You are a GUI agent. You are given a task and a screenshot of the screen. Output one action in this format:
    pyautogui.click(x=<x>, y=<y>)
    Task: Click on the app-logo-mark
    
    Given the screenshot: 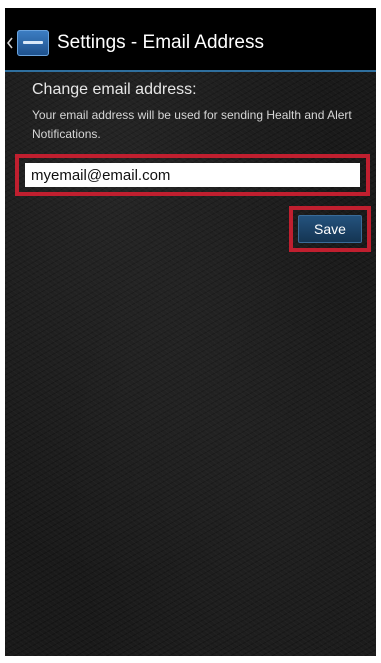 What is the action you would take?
    pyautogui.click(x=33, y=42)
    